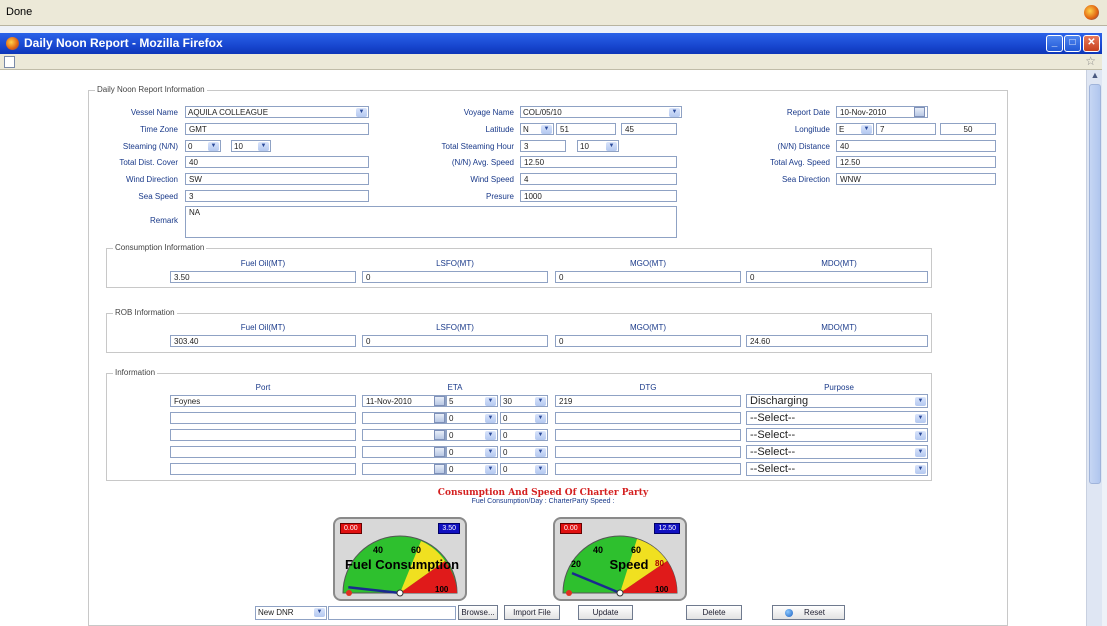 Image resolution: width=1107 pixels, height=626 pixels. I want to click on longitude-dir-select: E ▼, so click(855, 129).